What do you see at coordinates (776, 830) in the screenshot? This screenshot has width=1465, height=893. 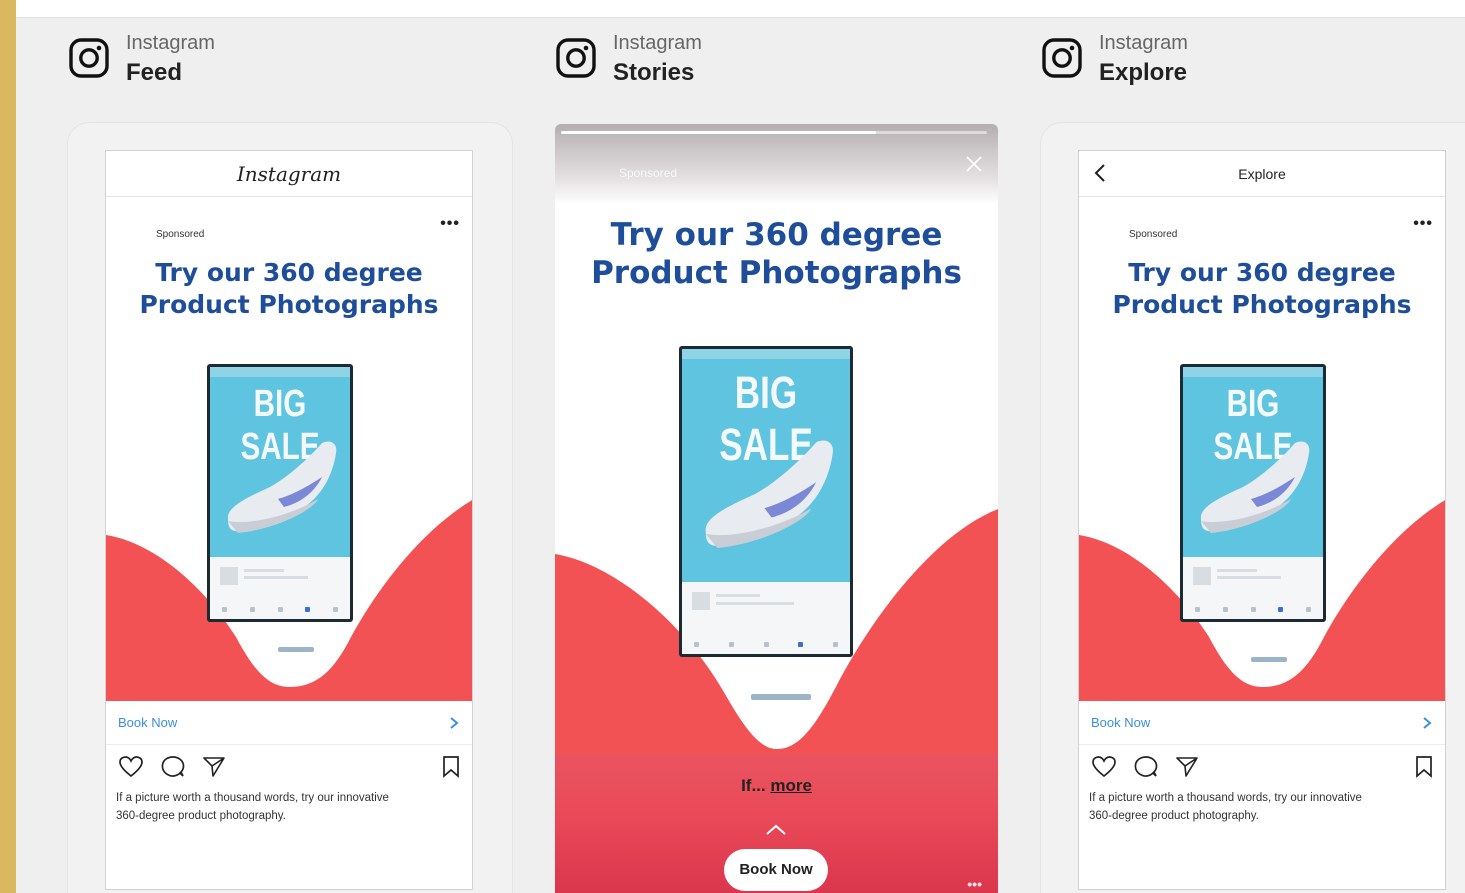 I see `chevron-up-icon` at bounding box center [776, 830].